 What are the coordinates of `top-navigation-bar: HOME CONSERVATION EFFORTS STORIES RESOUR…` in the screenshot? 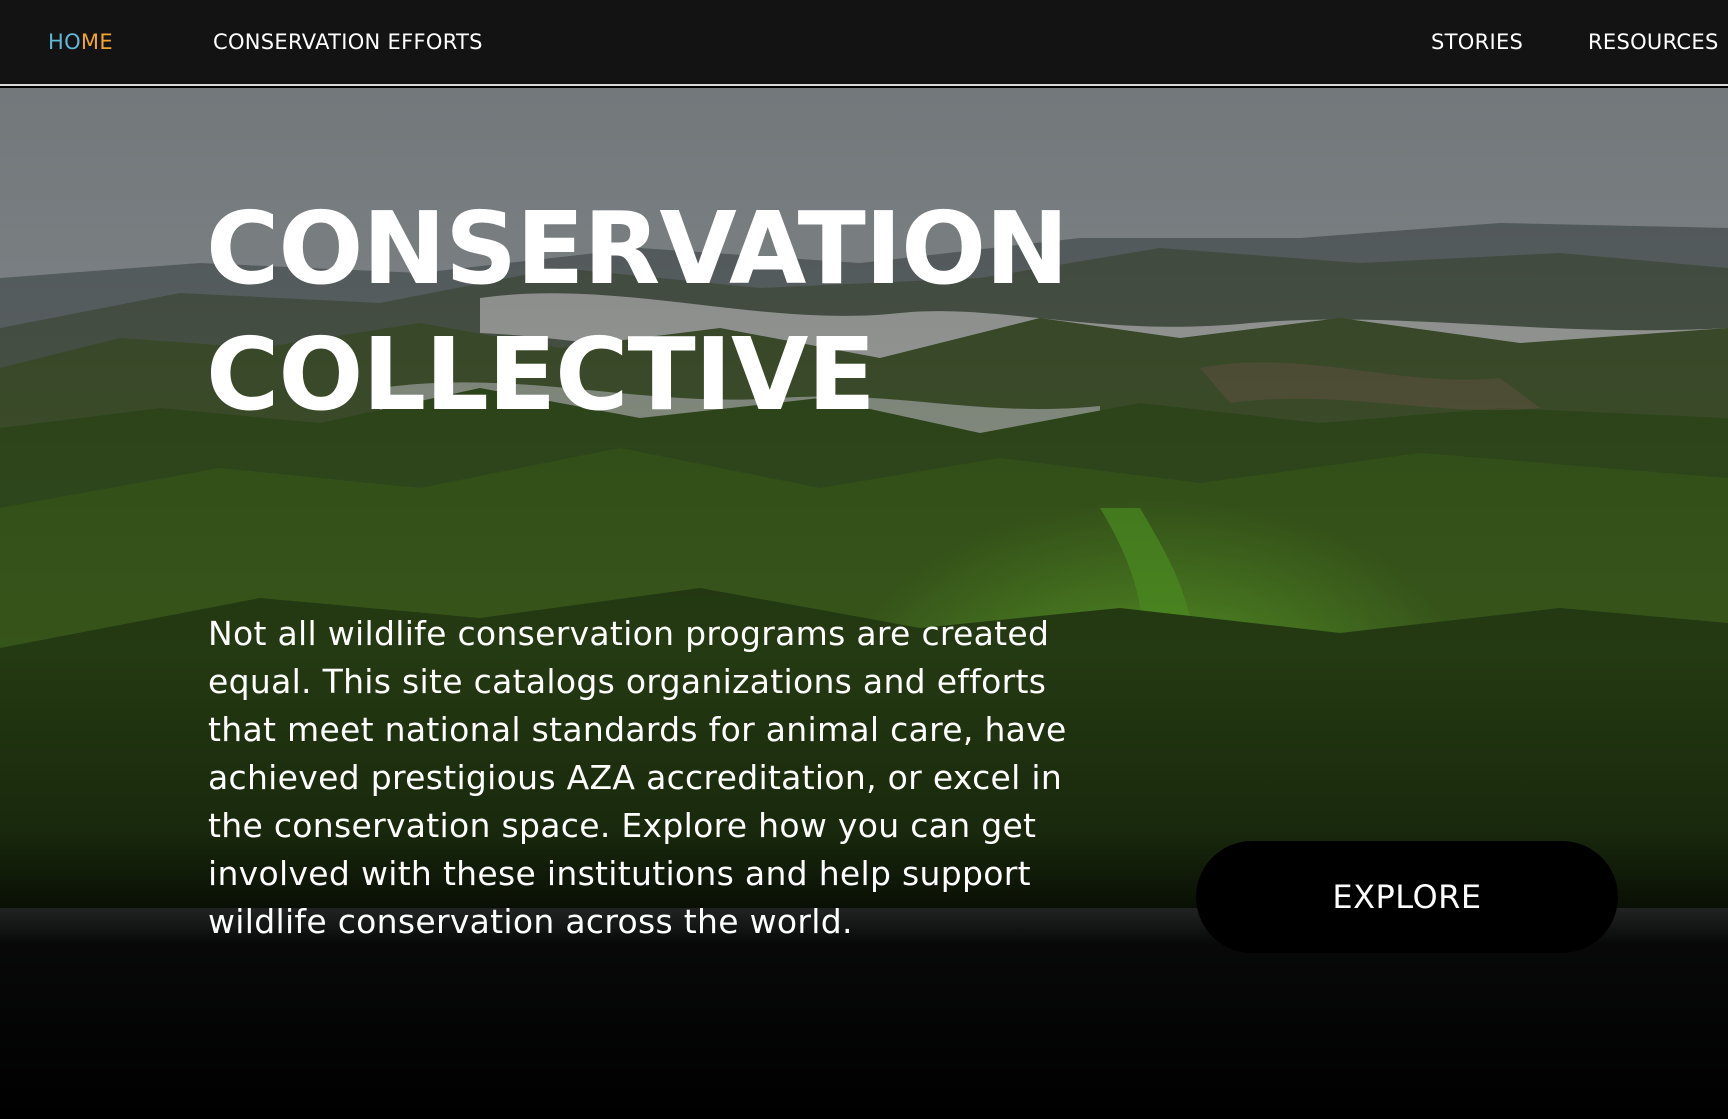 It's located at (864, 43).